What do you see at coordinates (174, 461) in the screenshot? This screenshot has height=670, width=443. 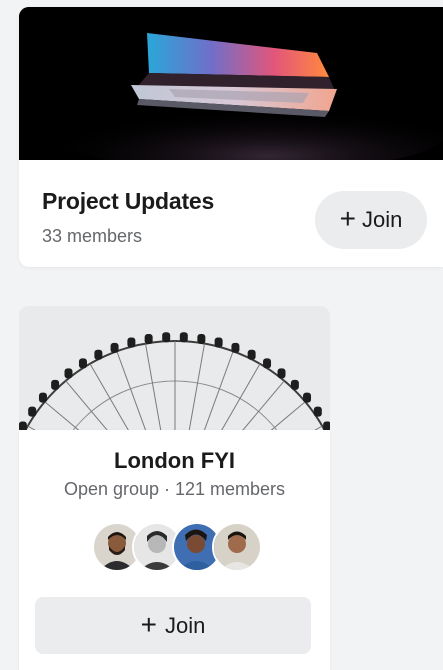 I see `group-name: London FYI` at bounding box center [174, 461].